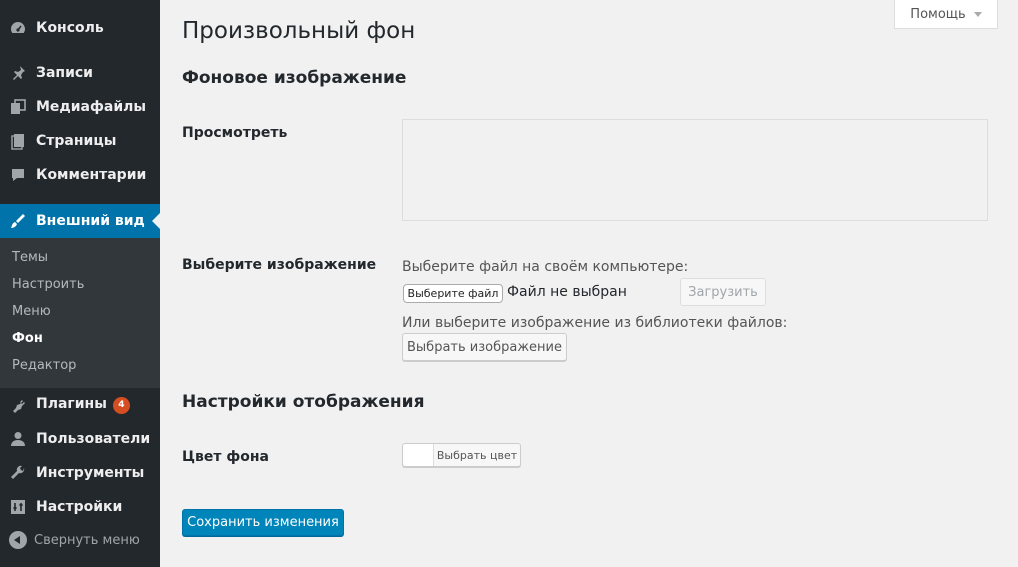  Describe the element at coordinates (18, 175) in the screenshot. I see `comment-icon` at that location.